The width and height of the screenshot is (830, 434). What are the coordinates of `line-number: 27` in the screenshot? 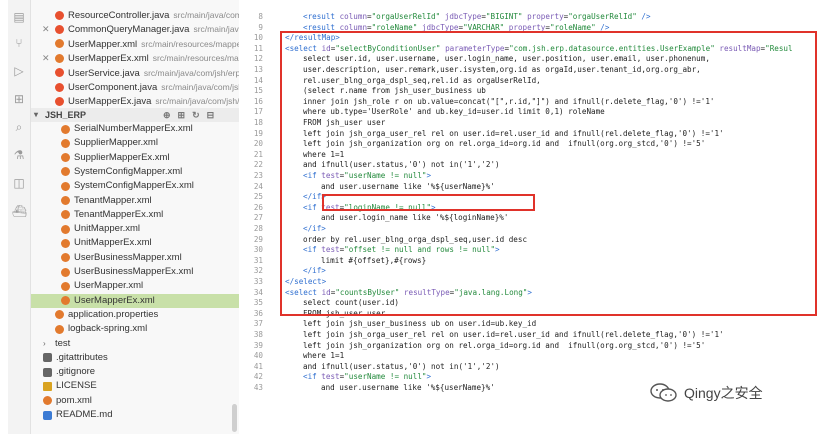 It's located at (258, 218).